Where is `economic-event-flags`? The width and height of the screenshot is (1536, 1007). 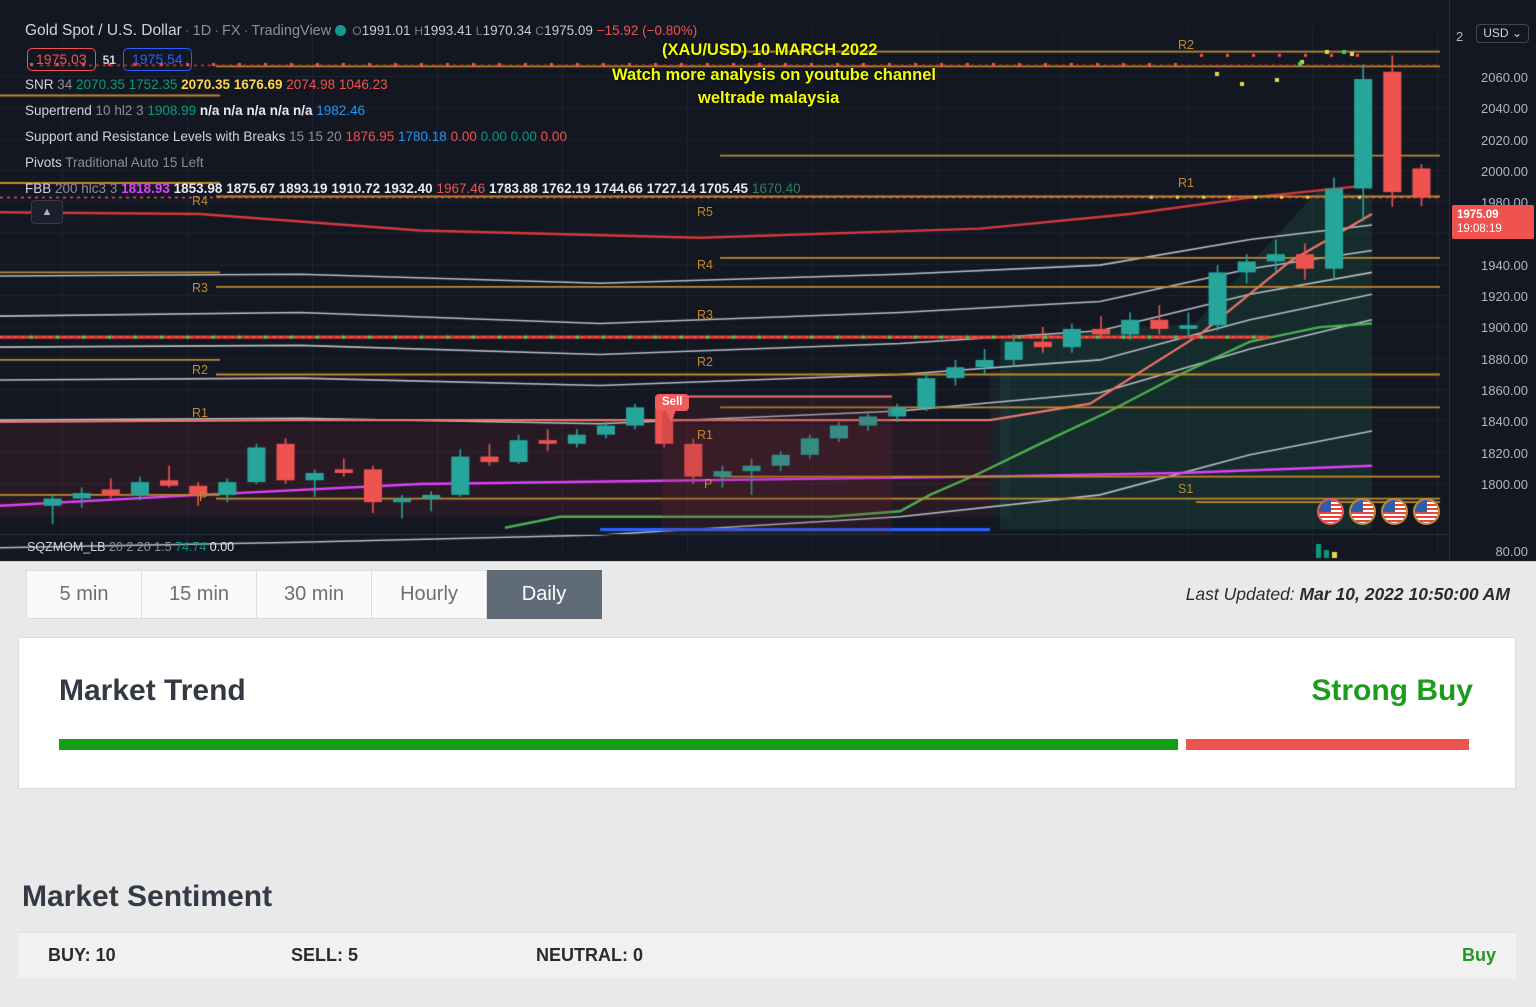
economic-event-flags is located at coordinates (1378, 511).